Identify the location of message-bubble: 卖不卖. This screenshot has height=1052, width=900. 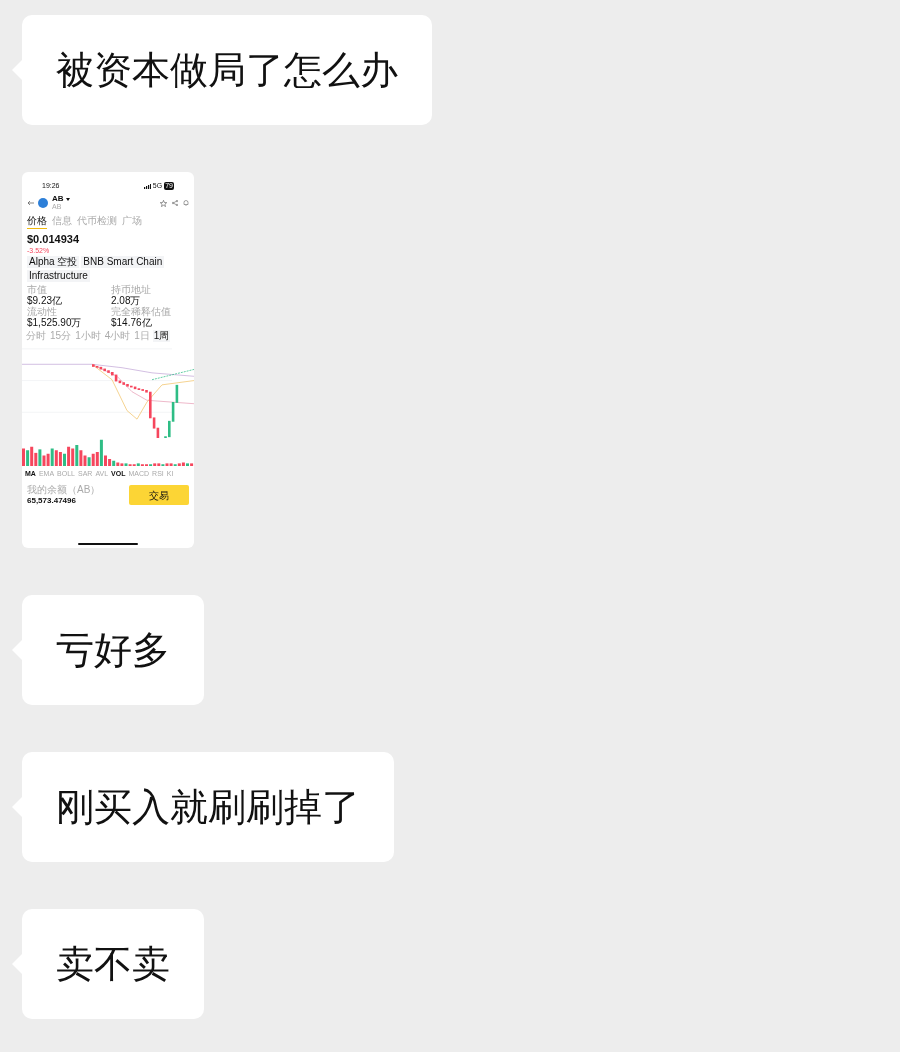
(113, 964).